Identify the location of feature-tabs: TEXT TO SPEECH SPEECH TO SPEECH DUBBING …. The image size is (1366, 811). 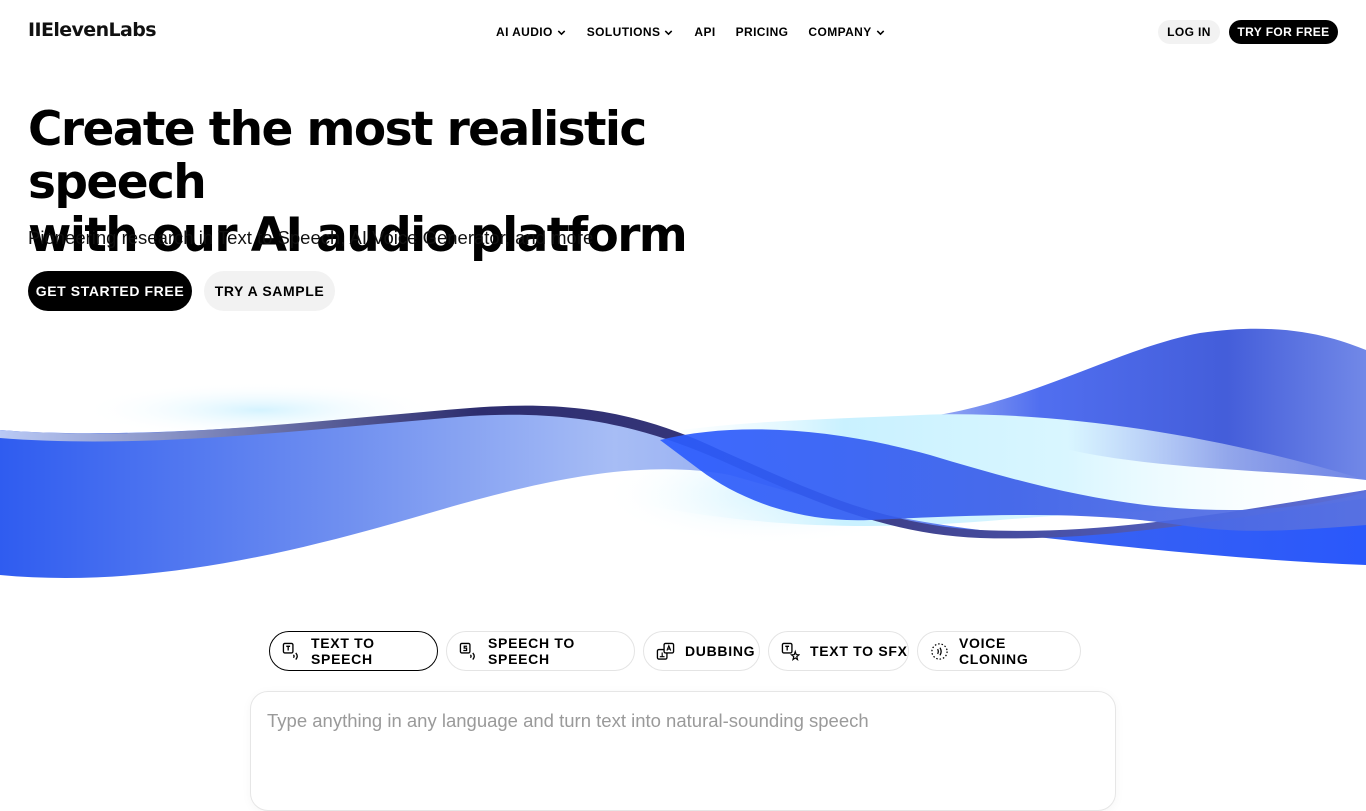
(683, 651).